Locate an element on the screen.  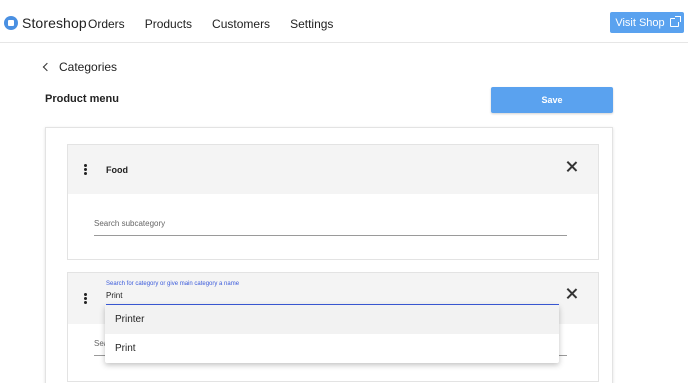
nav-settings: Settings is located at coordinates (311, 24).